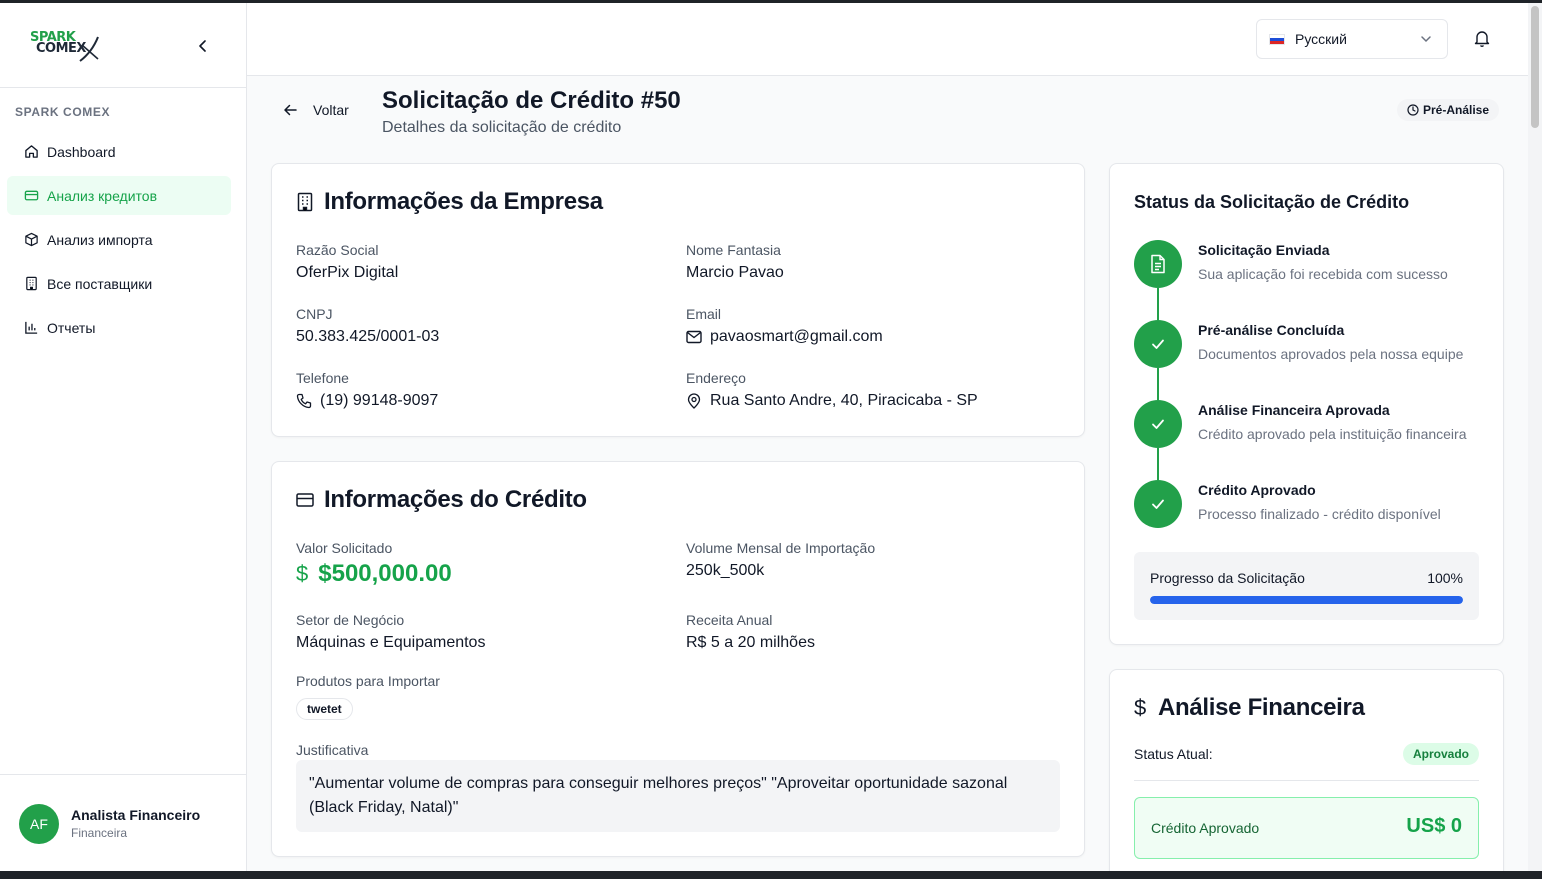 The image size is (1542, 879). What do you see at coordinates (305, 500) in the screenshot?
I see `credit-card-icon` at bounding box center [305, 500].